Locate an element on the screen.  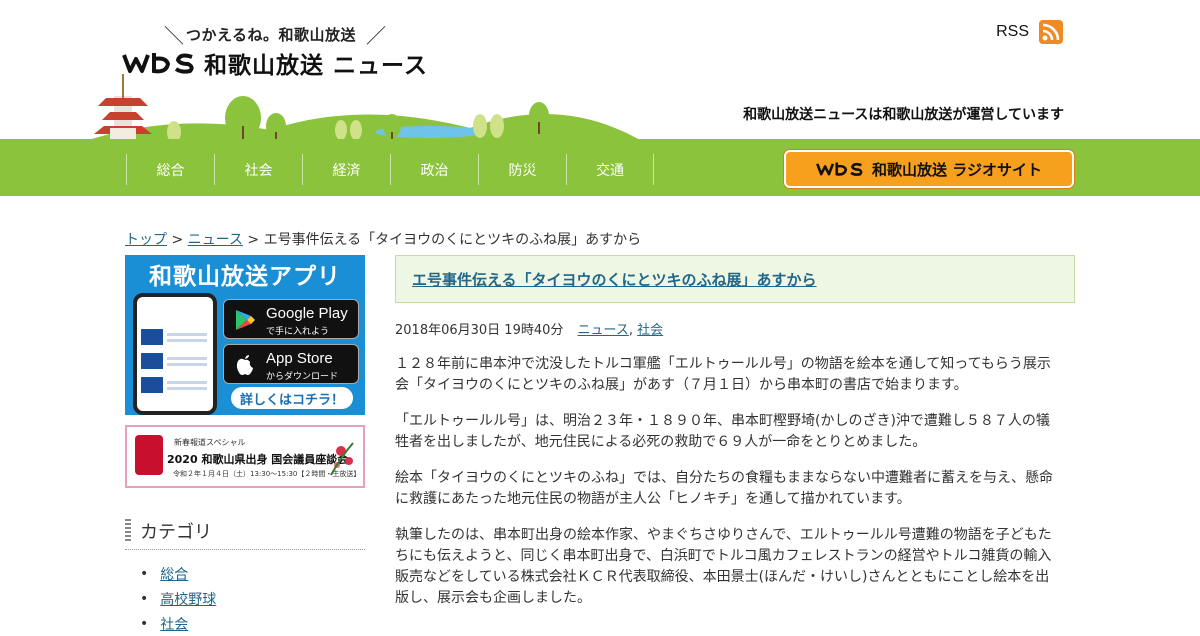
apple-icon is located at coordinates (244, 365).